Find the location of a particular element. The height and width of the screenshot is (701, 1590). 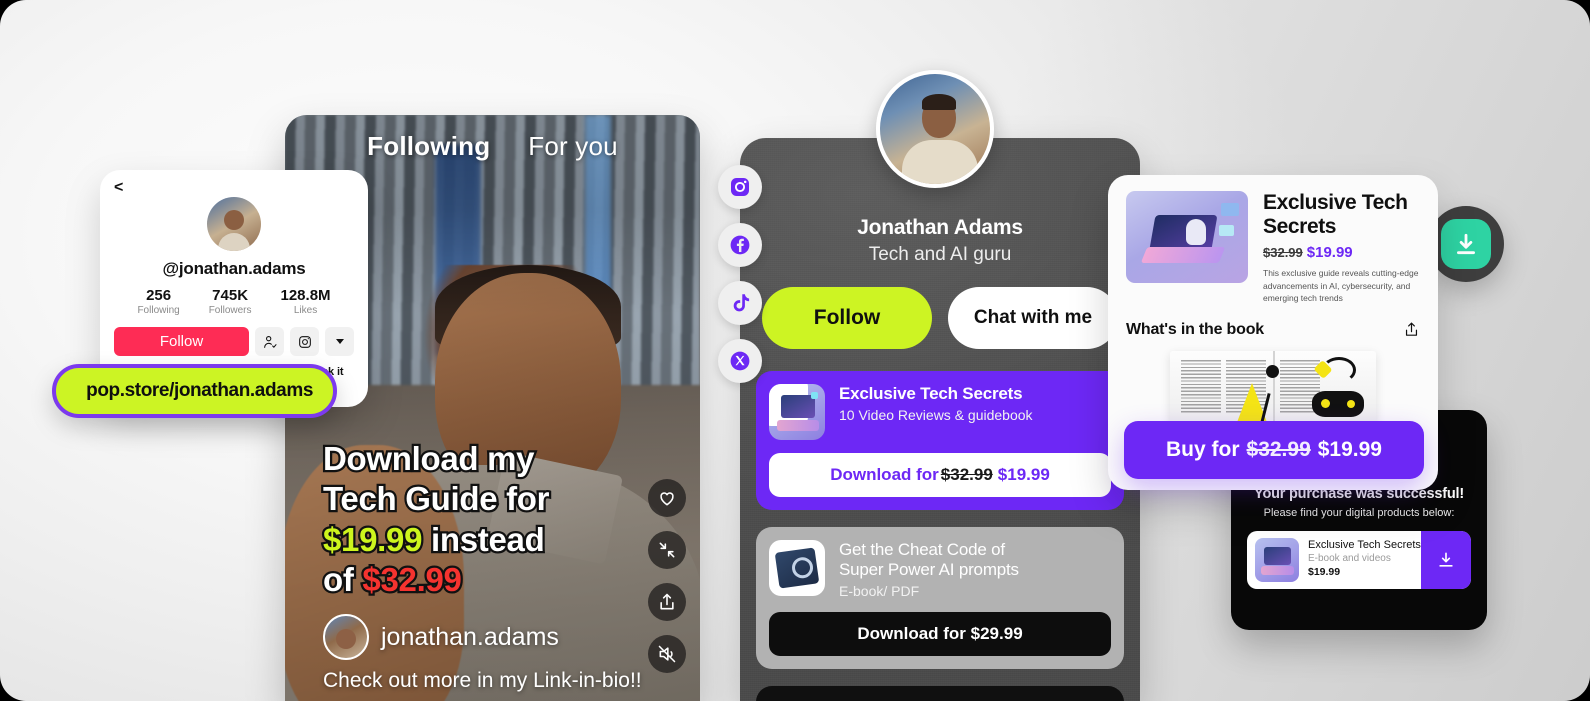

profile-actions: Follow is located at coordinates (234, 341).